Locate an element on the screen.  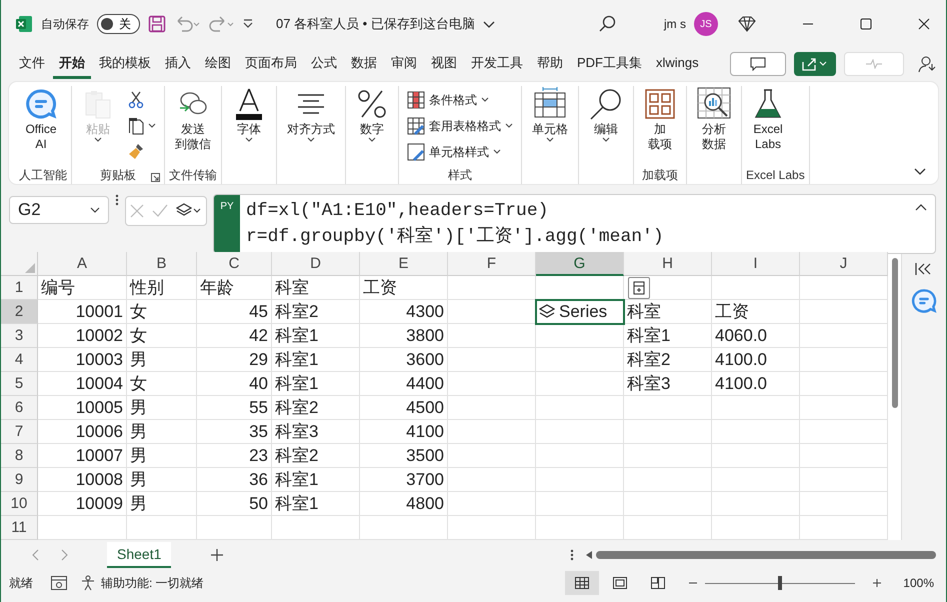
menu-tab: 公式 is located at coordinates (324, 64).